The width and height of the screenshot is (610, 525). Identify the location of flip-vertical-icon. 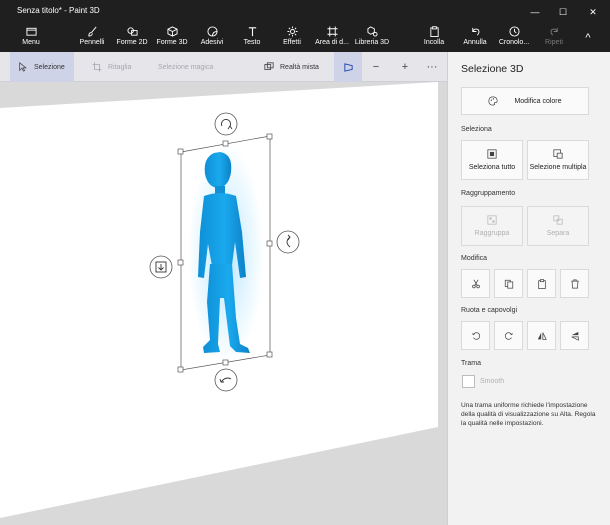
(574, 336).